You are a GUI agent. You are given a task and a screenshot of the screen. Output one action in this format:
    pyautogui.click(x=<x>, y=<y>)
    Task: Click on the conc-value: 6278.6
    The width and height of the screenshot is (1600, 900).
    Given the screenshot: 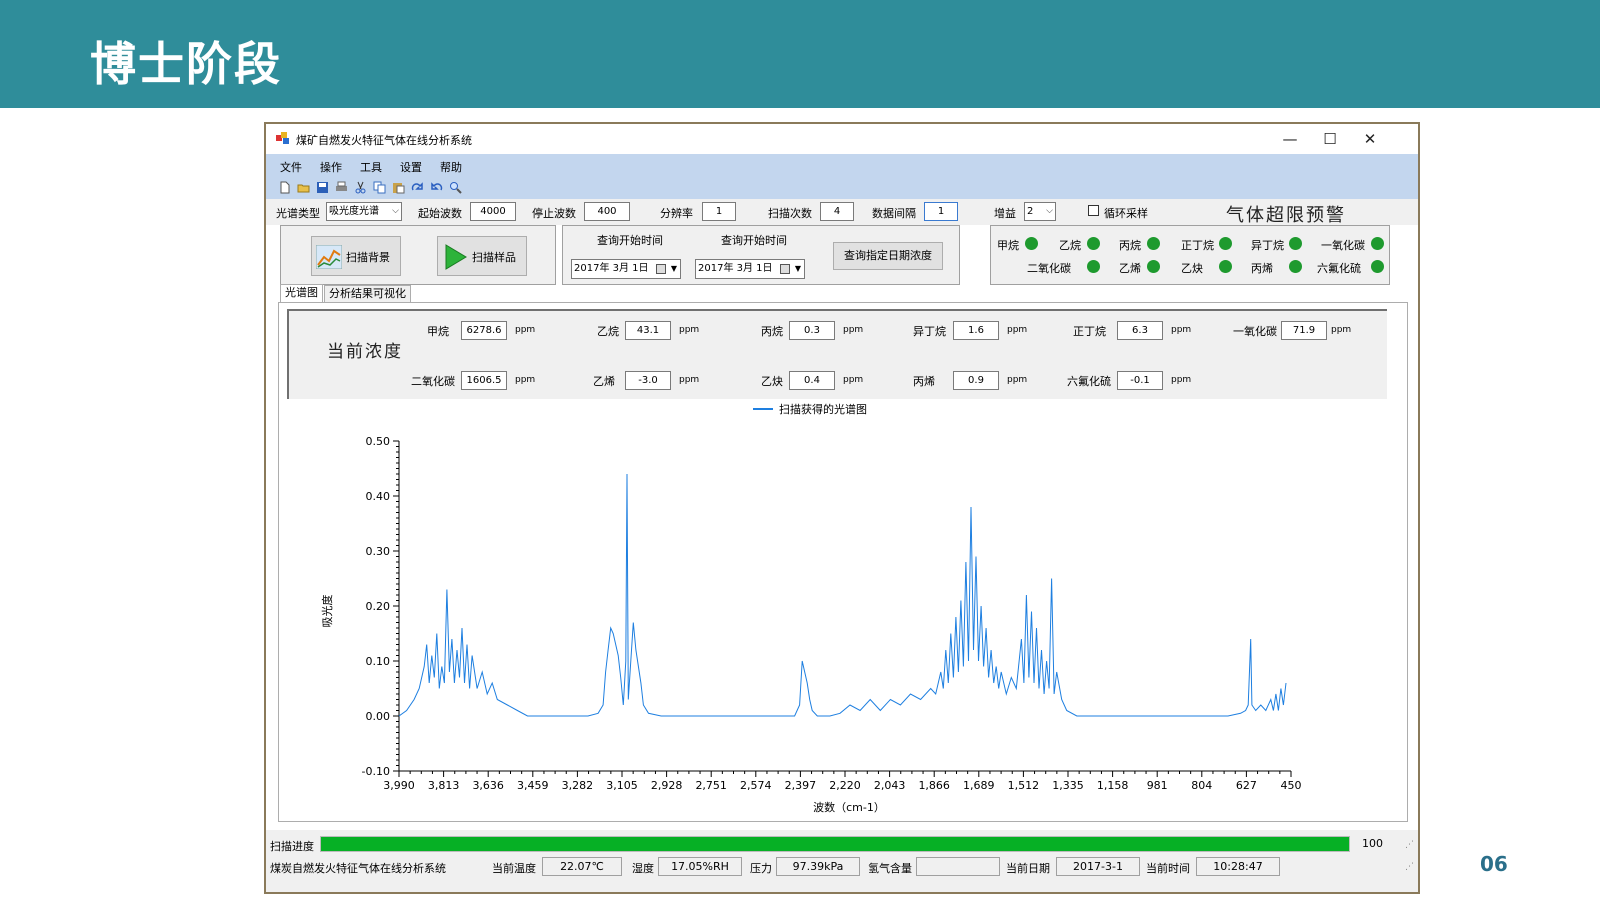 What is the action you would take?
    pyautogui.click(x=484, y=330)
    